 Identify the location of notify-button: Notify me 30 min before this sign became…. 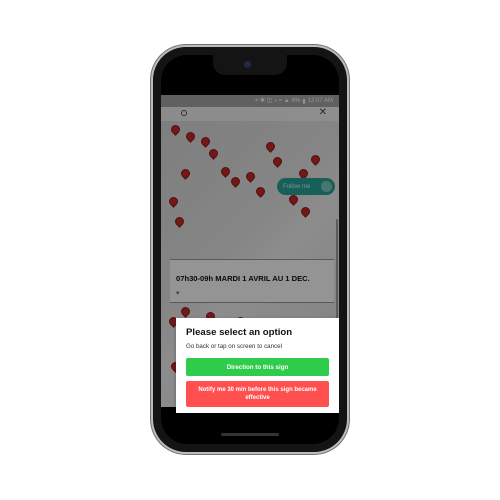
(257, 394).